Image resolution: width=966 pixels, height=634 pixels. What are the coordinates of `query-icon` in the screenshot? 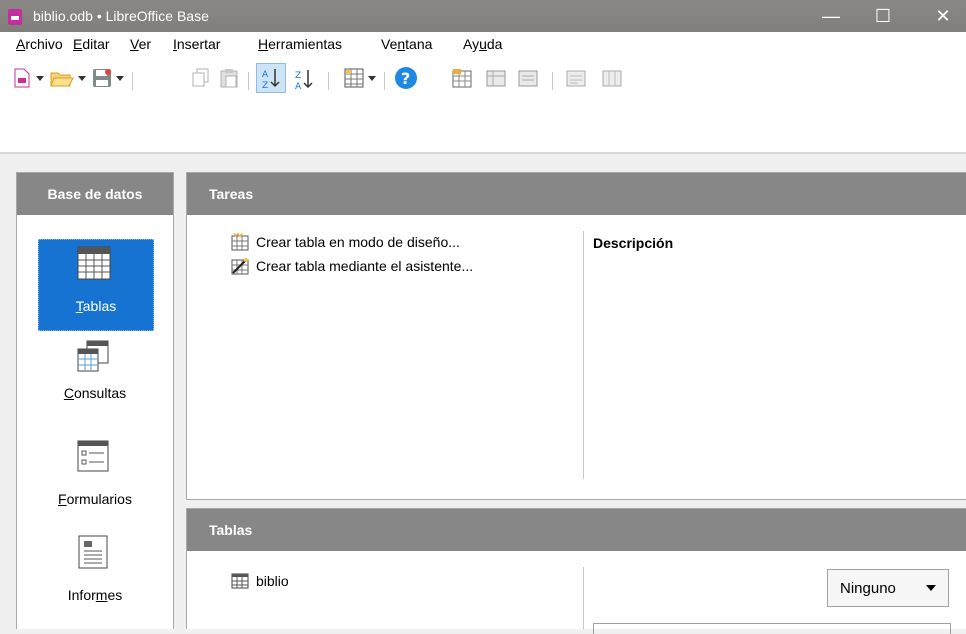 It's located at (93, 356).